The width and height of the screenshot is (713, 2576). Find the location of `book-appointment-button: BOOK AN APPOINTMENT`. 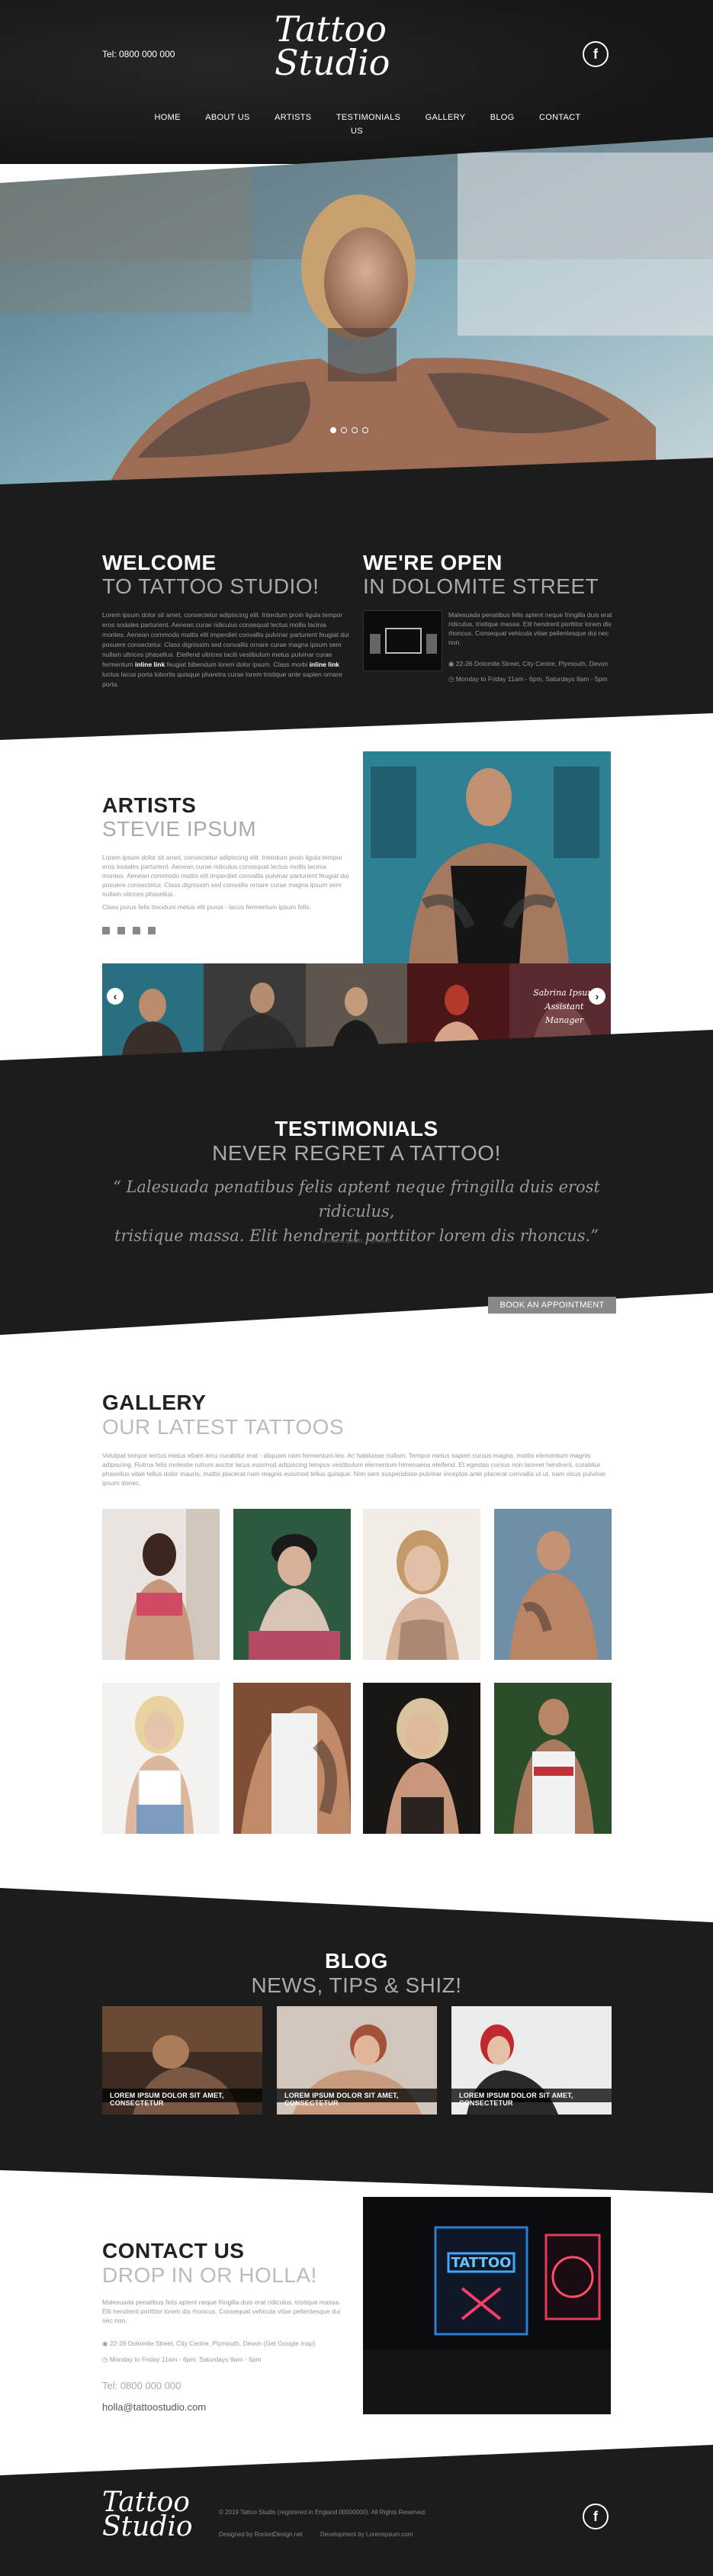

book-appointment-button: BOOK AN APPOINTMENT is located at coordinates (552, 1305).